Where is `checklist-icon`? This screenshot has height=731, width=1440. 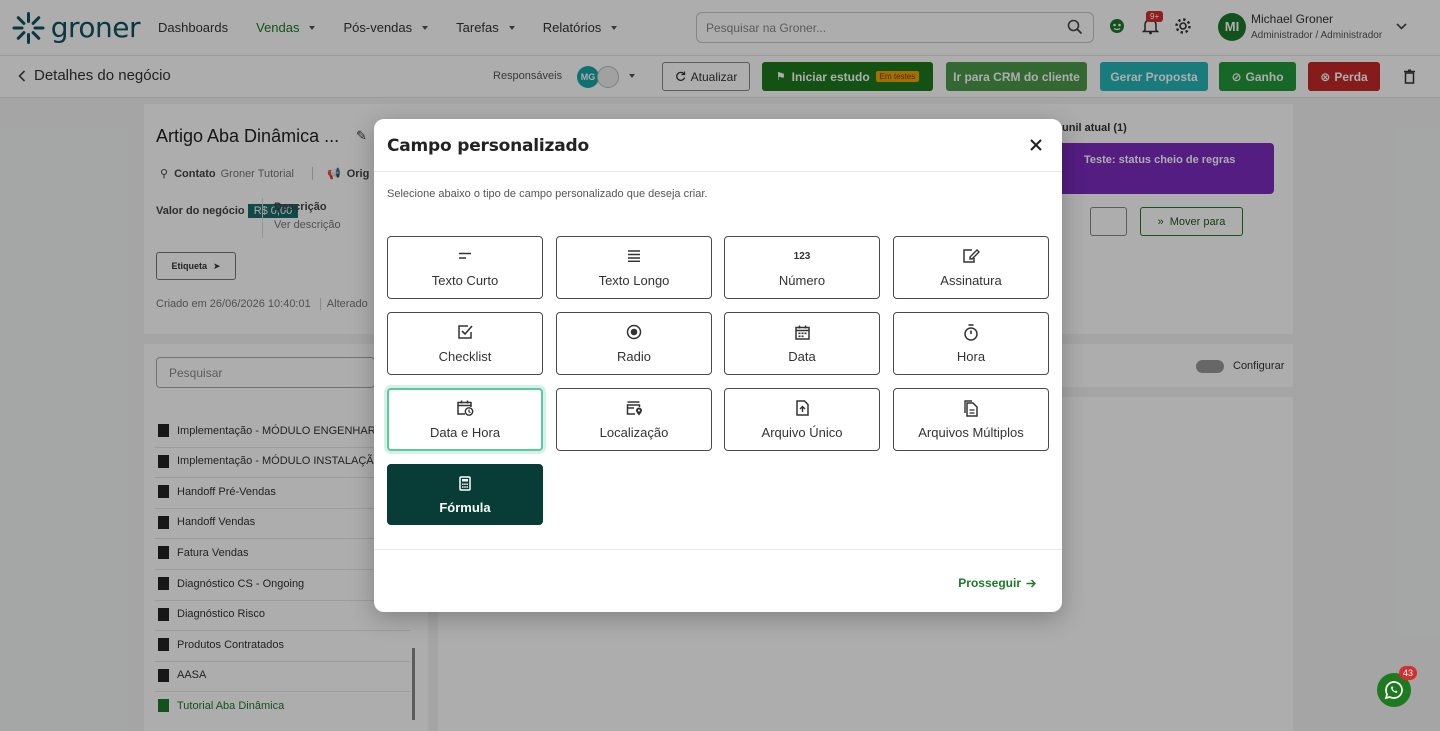 checklist-icon is located at coordinates (465, 332).